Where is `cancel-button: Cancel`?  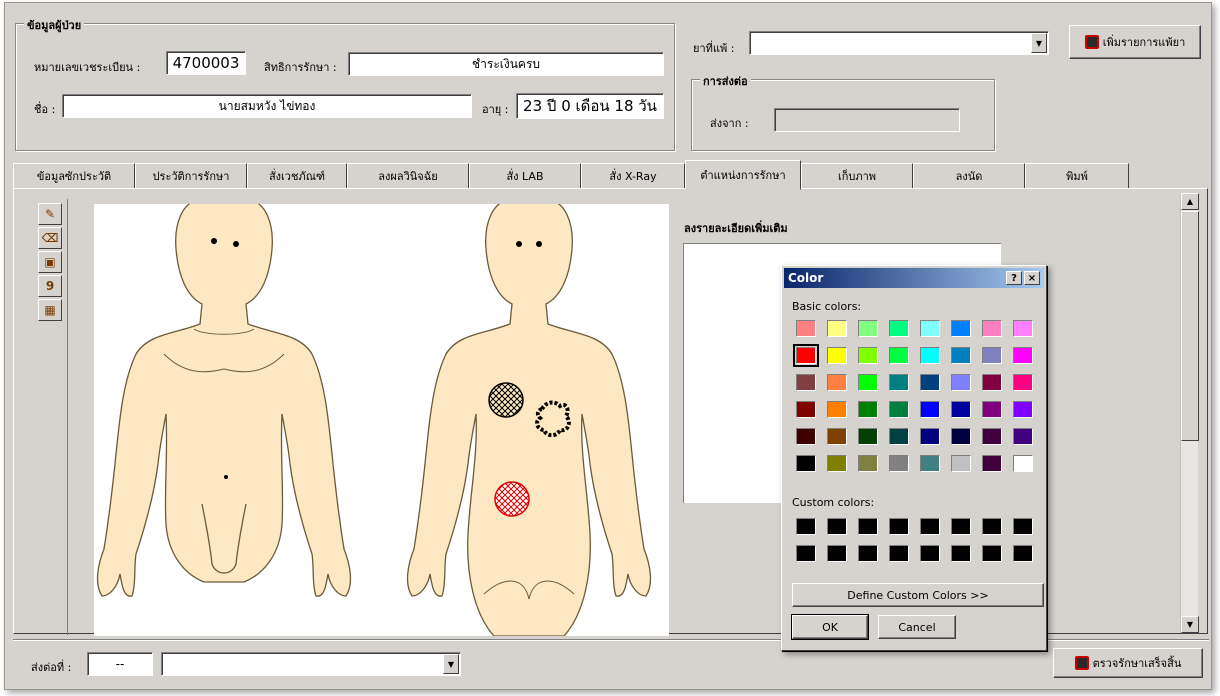 cancel-button: Cancel is located at coordinates (917, 627).